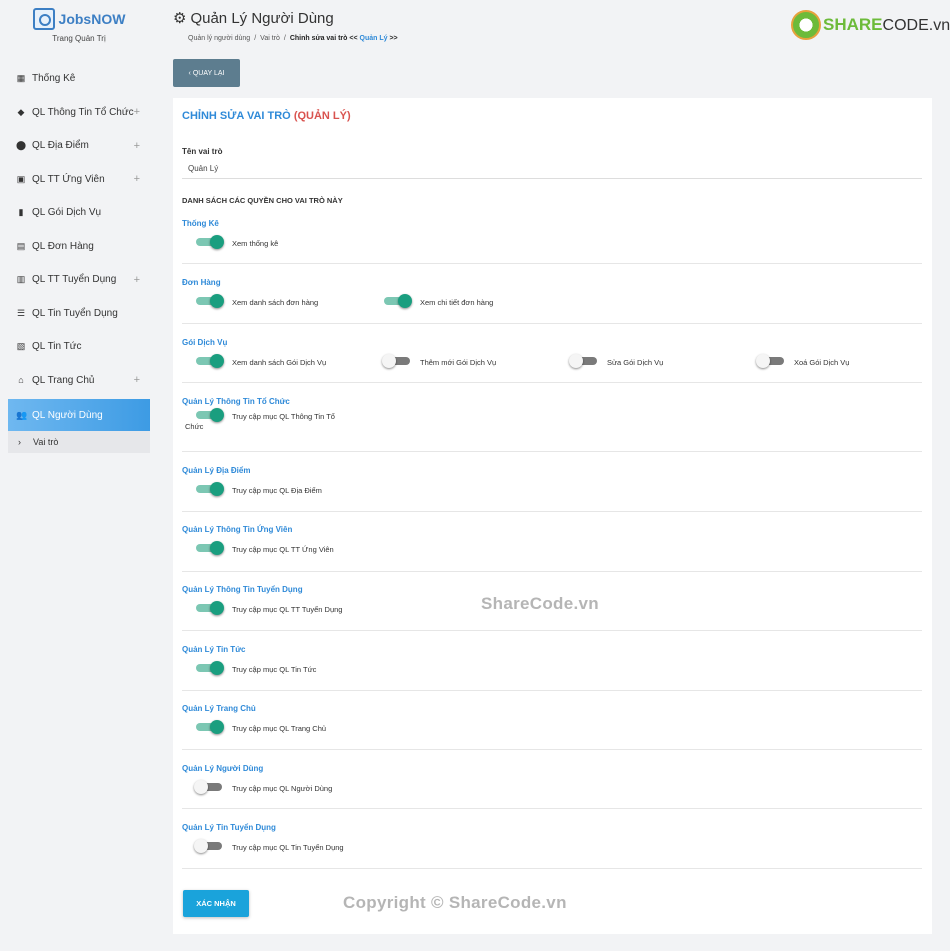  What do you see at coordinates (79, 79) in the screenshot?
I see `sidebar-item: ▦ Thống Kê` at bounding box center [79, 79].